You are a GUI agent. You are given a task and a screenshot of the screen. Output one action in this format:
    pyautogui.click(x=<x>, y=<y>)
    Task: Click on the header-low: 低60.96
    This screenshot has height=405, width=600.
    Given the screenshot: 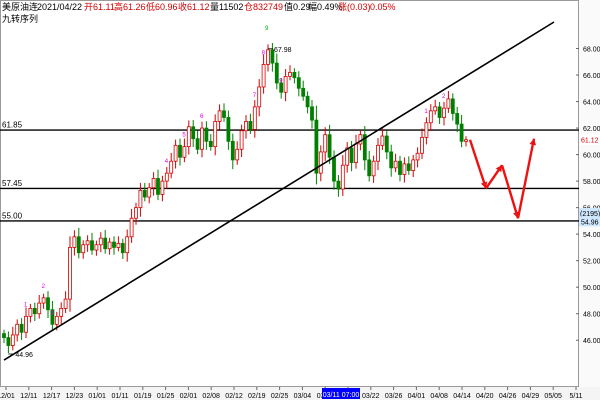 What is the action you would take?
    pyautogui.click(x=162, y=6)
    